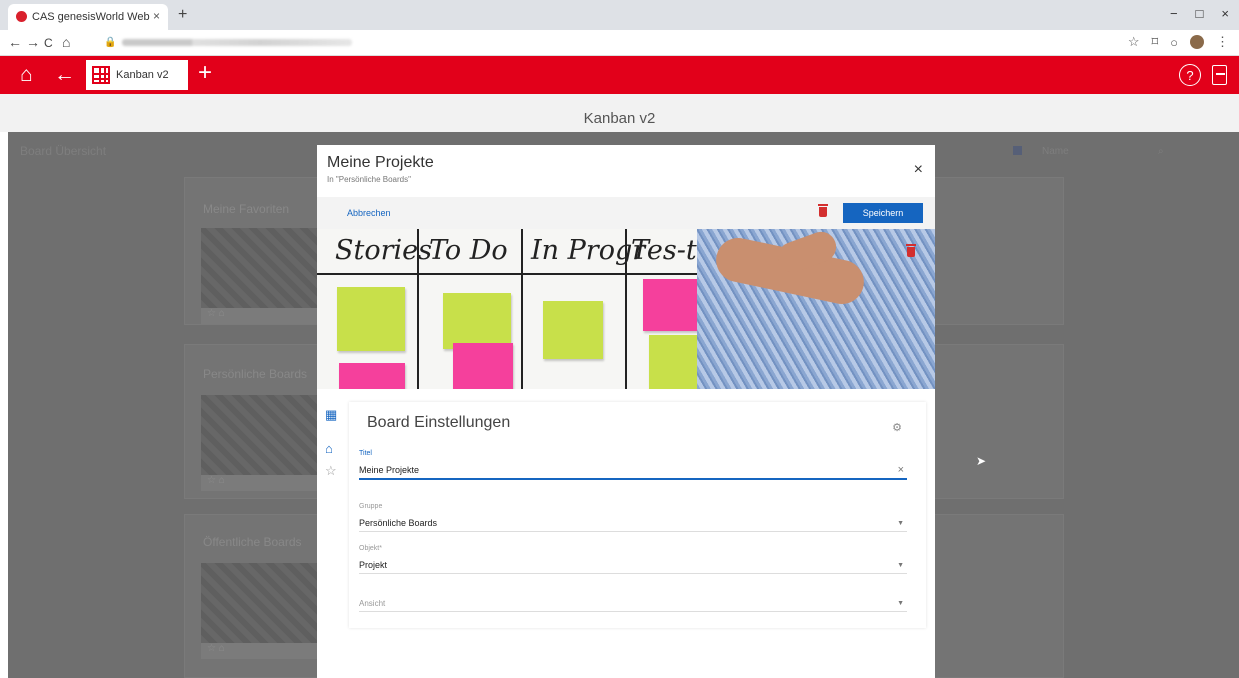  I want to click on person-illustration, so click(816, 309).